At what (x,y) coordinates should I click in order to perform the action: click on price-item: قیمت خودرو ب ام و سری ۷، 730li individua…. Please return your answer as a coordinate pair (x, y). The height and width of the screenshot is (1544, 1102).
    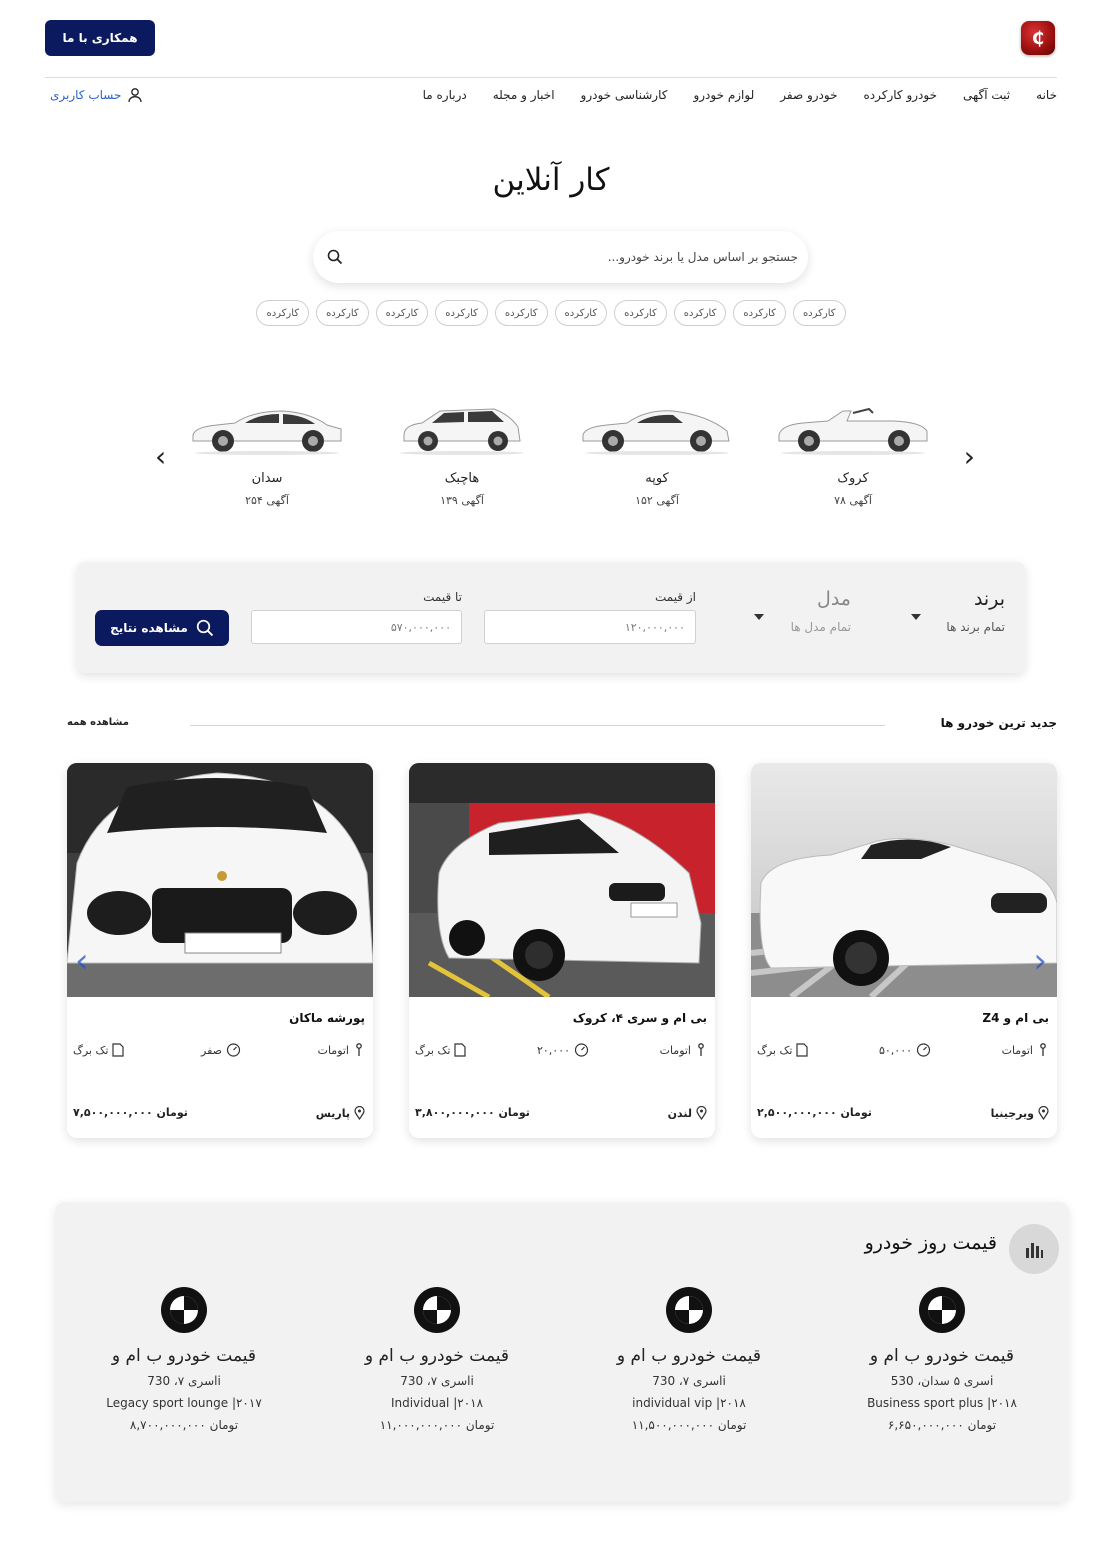
    Looking at the image, I should click on (689, 1359).